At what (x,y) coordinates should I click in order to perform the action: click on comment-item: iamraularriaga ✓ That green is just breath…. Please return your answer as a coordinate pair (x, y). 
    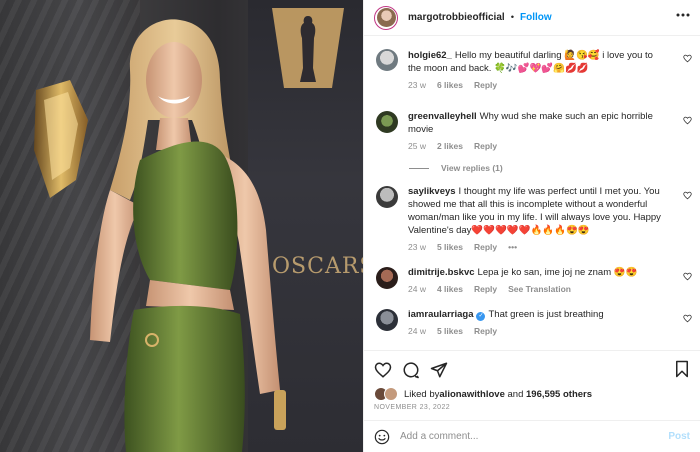
    Looking at the image, I should click on (534, 323).